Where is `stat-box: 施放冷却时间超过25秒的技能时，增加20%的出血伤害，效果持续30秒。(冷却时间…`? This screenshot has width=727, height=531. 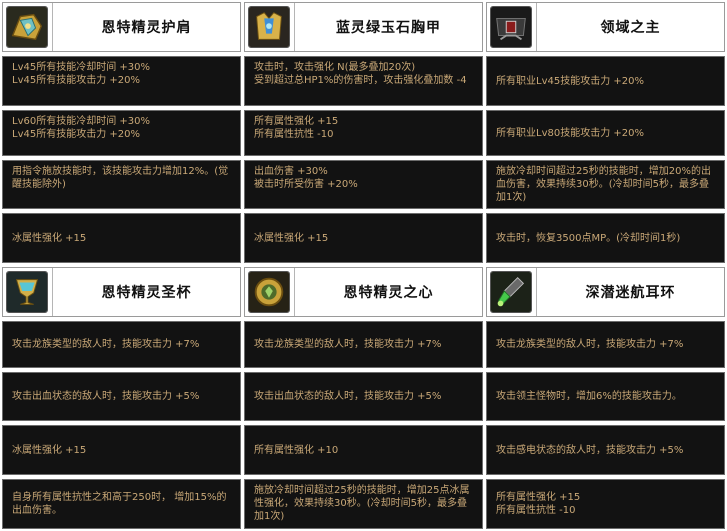 stat-box: 施放冷却时间超过25秒的技能时，增加20%的出血伤害，效果持续30秒。(冷却时间… is located at coordinates (605, 184).